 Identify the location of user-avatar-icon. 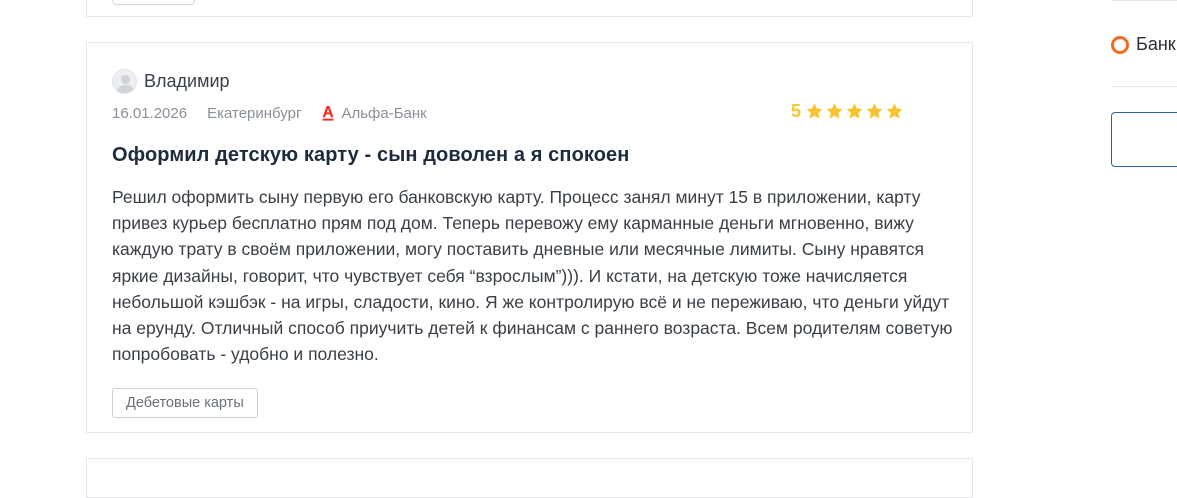
(124, 81).